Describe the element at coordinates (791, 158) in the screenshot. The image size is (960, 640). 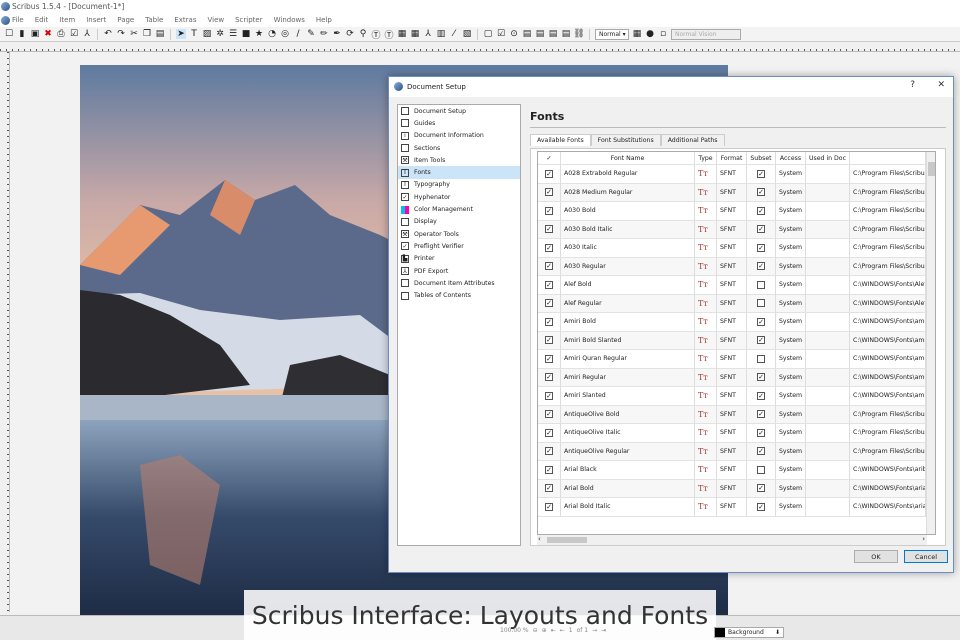
I see `column-header: Access` at that location.